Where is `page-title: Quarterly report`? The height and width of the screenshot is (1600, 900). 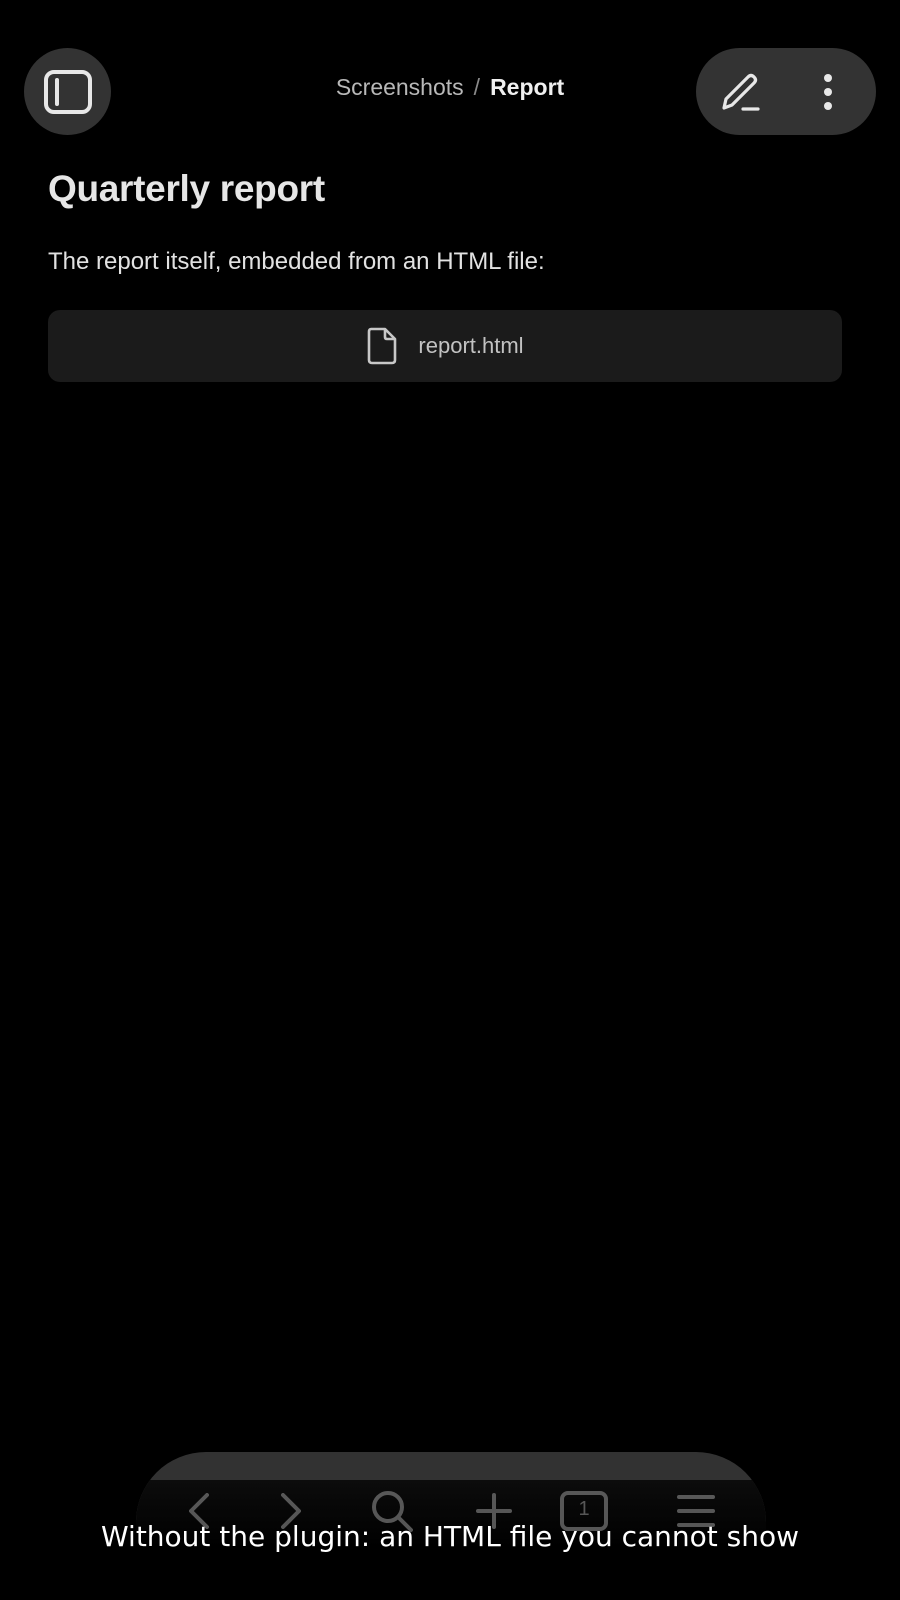 page-title: Quarterly report is located at coordinates (186, 188).